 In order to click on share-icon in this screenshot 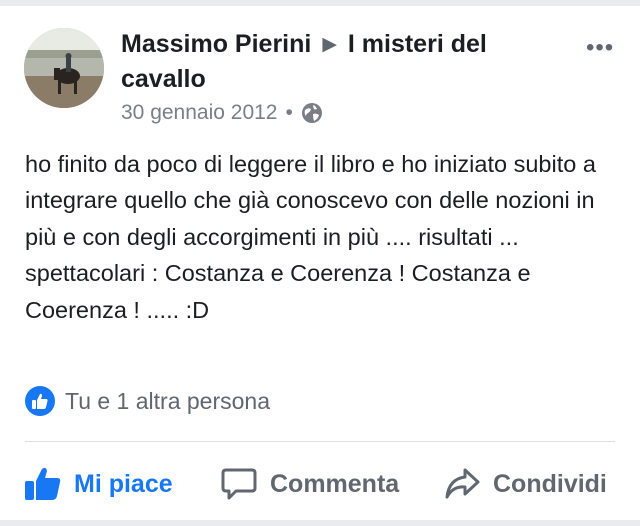, I will do `click(462, 483)`.